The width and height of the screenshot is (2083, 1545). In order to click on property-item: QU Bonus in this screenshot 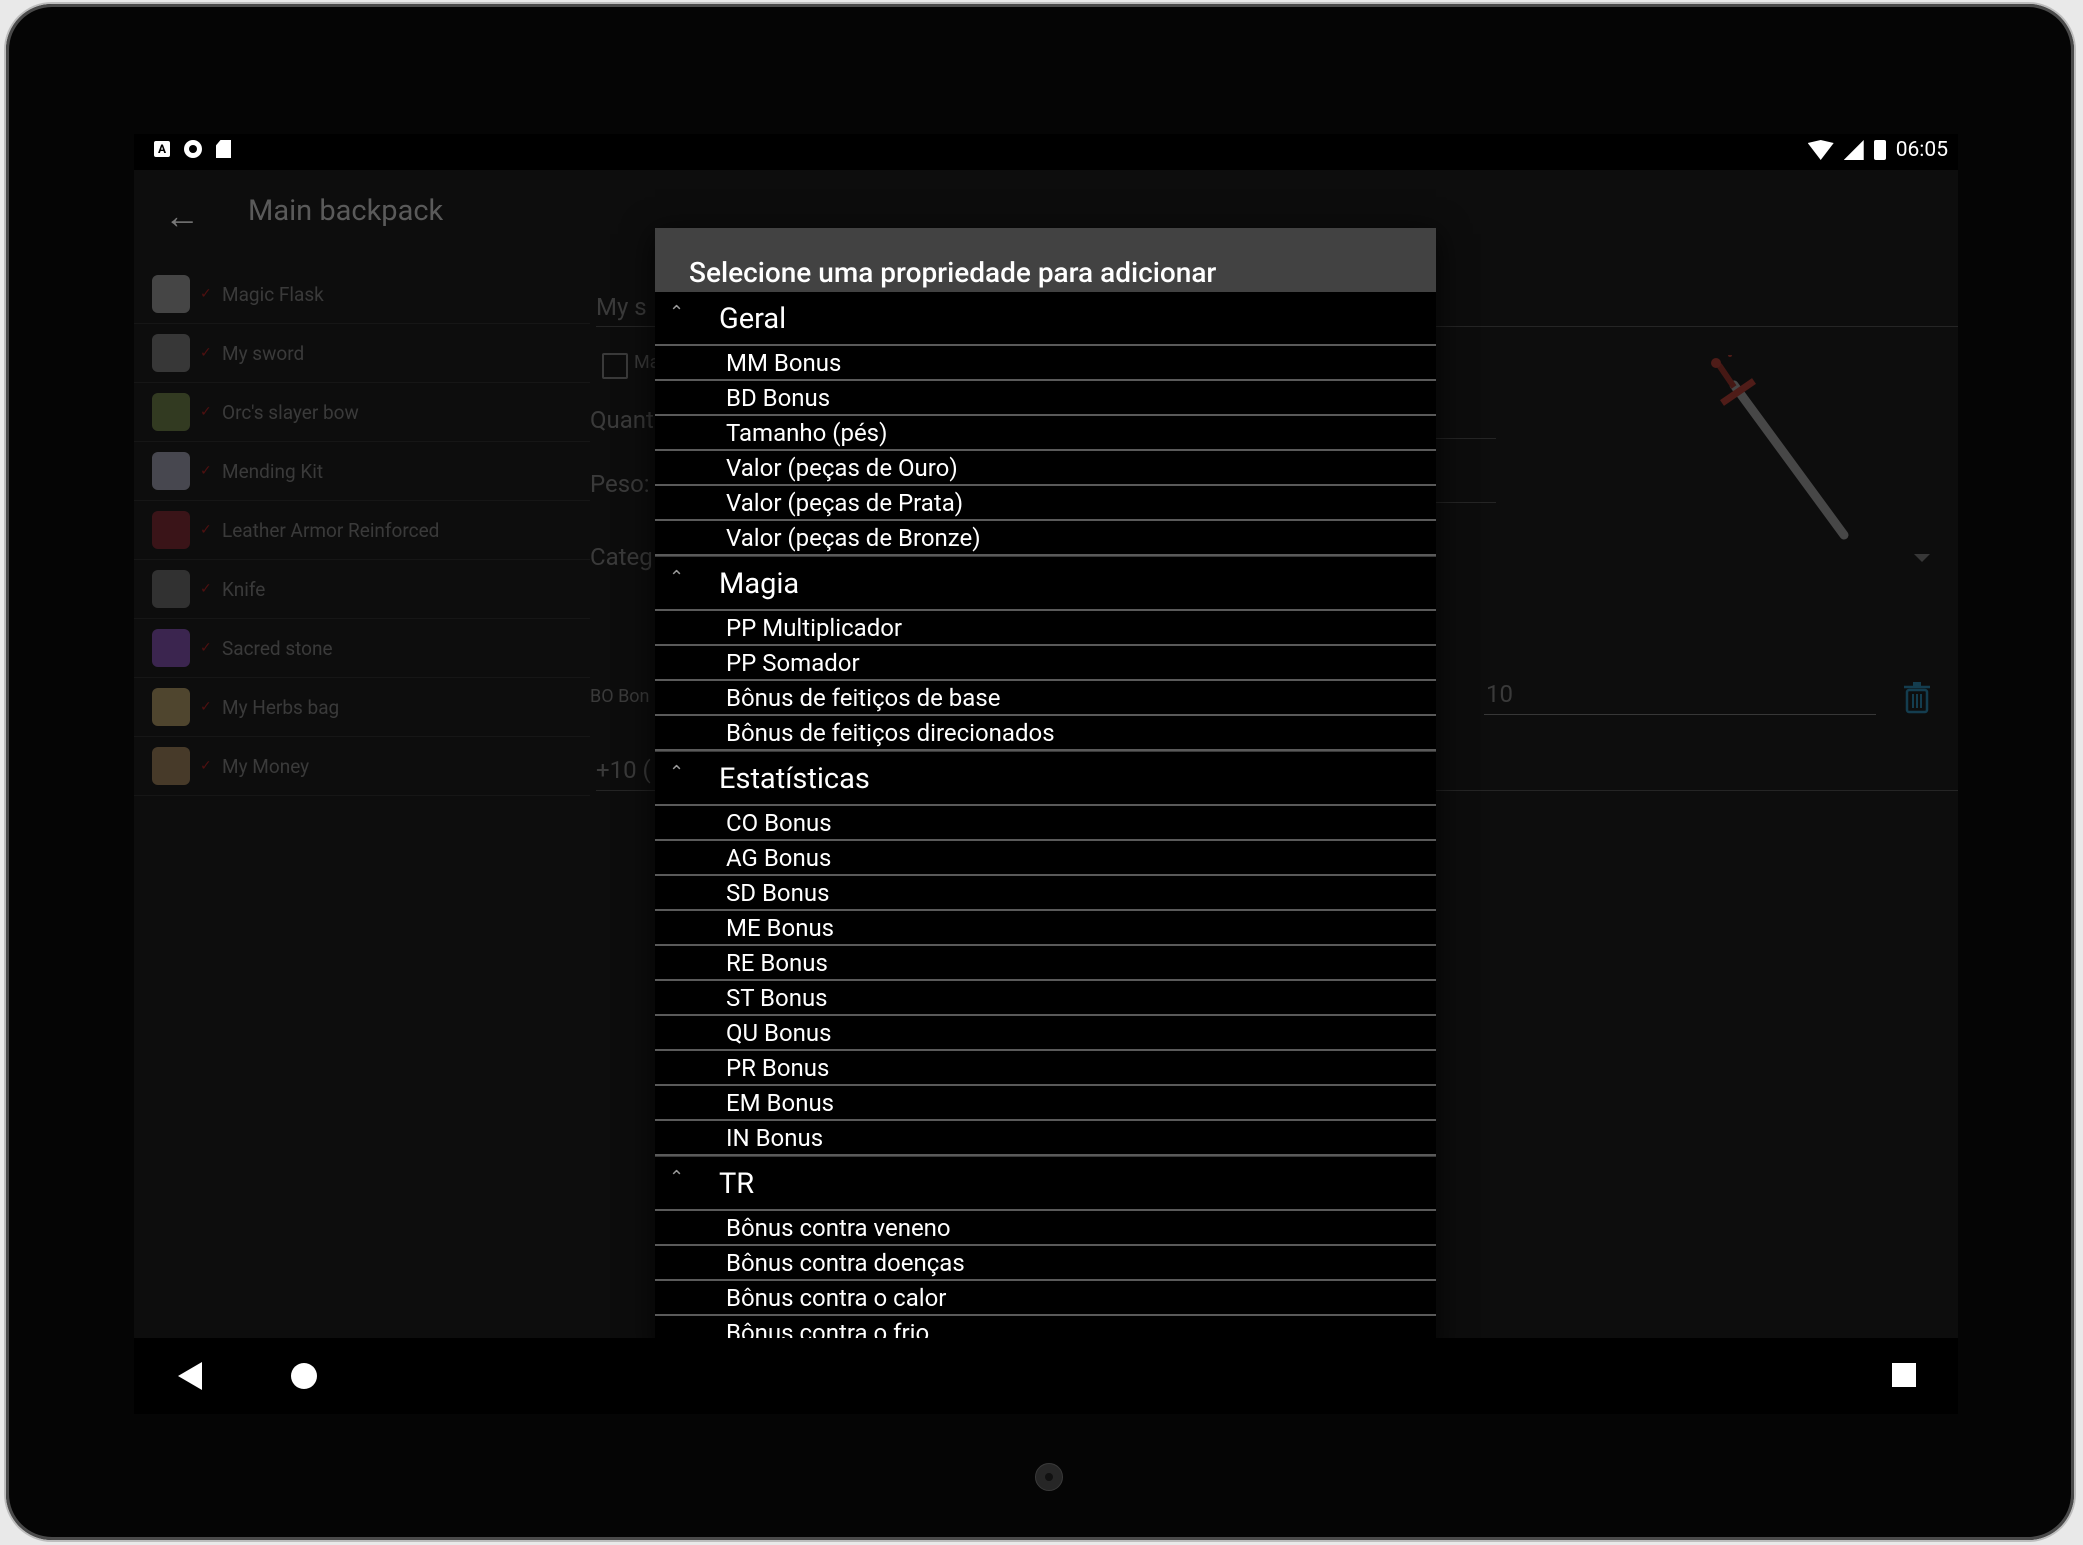, I will do `click(1045, 1033)`.